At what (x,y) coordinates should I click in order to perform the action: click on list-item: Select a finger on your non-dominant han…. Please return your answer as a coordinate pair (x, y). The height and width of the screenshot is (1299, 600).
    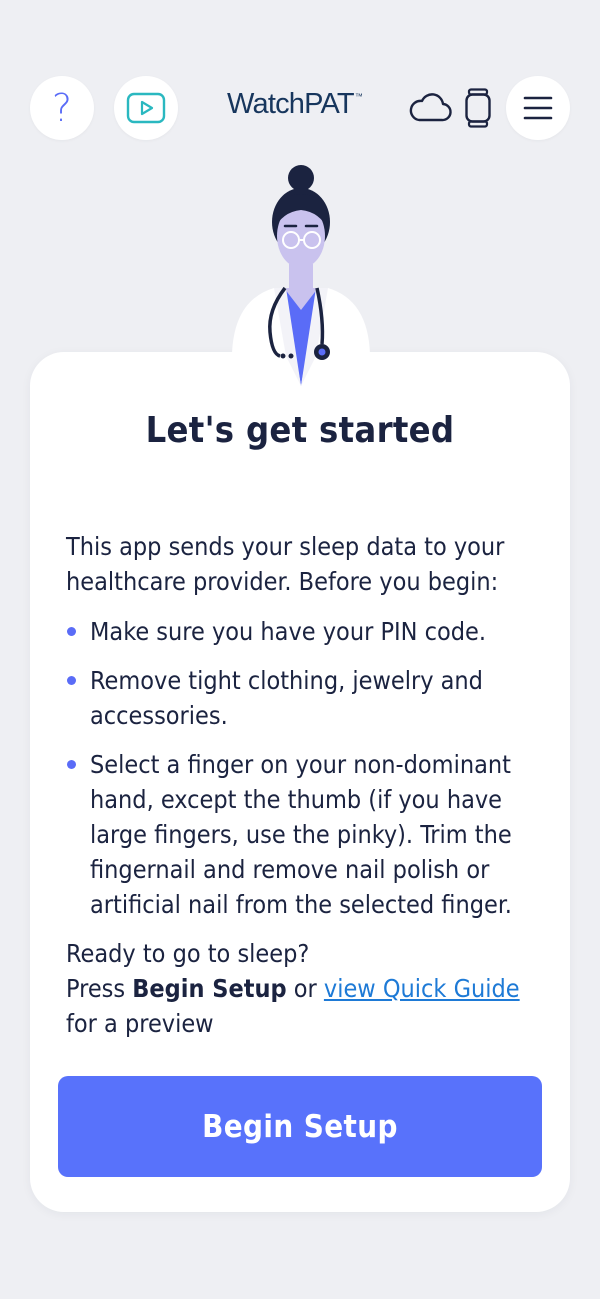
    Looking at the image, I should click on (301, 834).